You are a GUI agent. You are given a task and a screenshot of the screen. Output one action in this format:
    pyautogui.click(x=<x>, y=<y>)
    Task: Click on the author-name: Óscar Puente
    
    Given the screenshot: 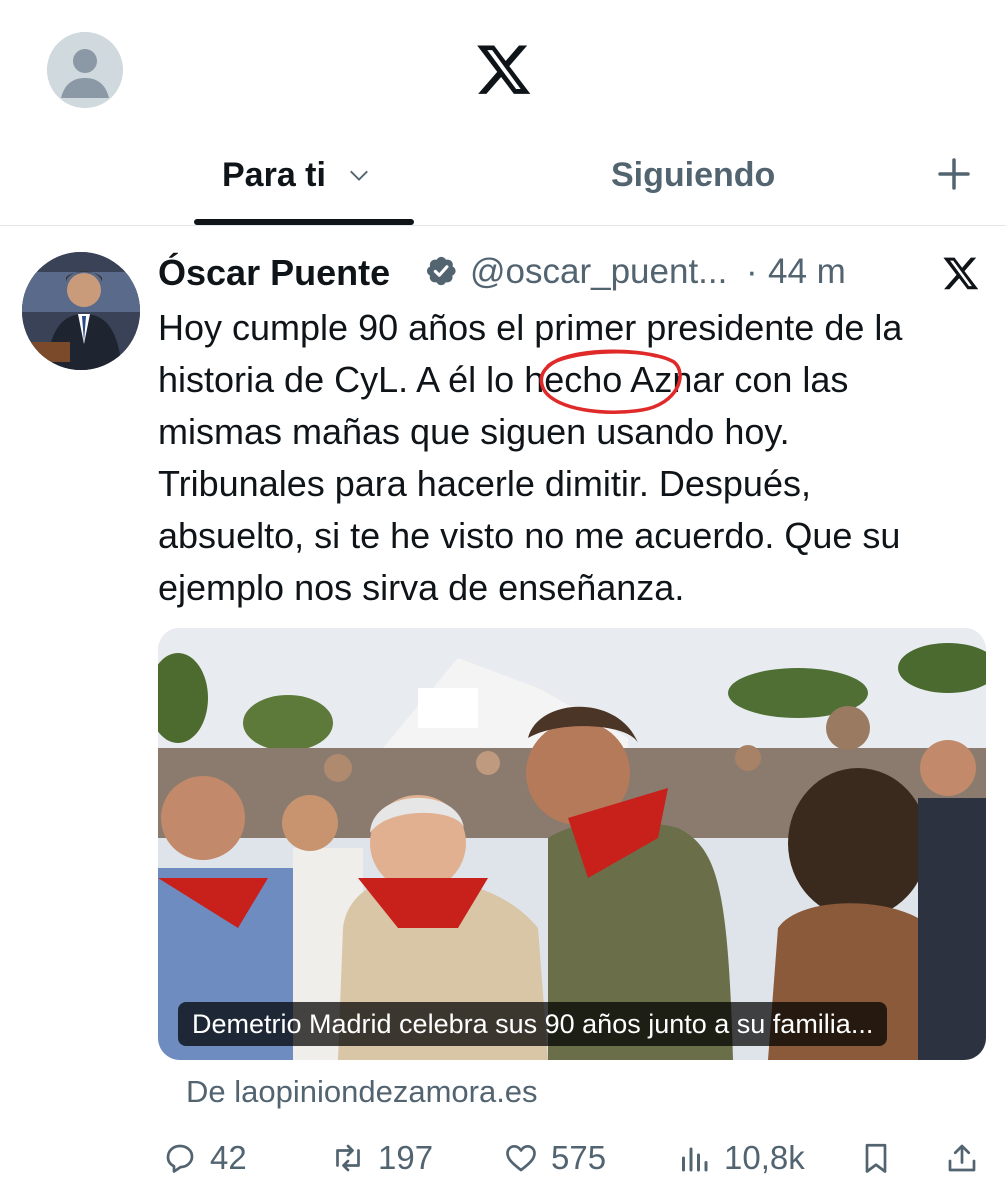 What is the action you would take?
    pyautogui.click(x=274, y=273)
    